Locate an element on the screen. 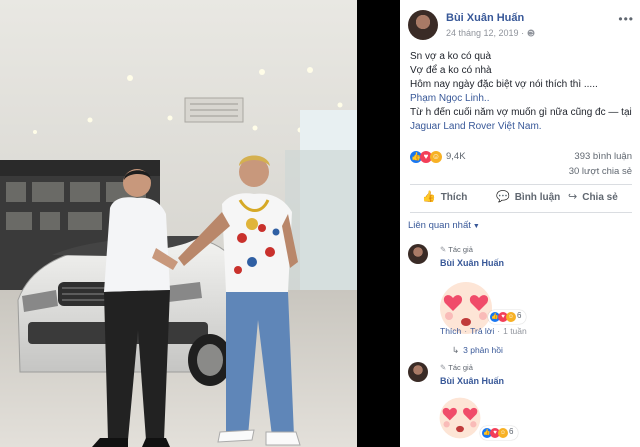 The height and width of the screenshot is (447, 640). share-icon: ↪ is located at coordinates (573, 197).